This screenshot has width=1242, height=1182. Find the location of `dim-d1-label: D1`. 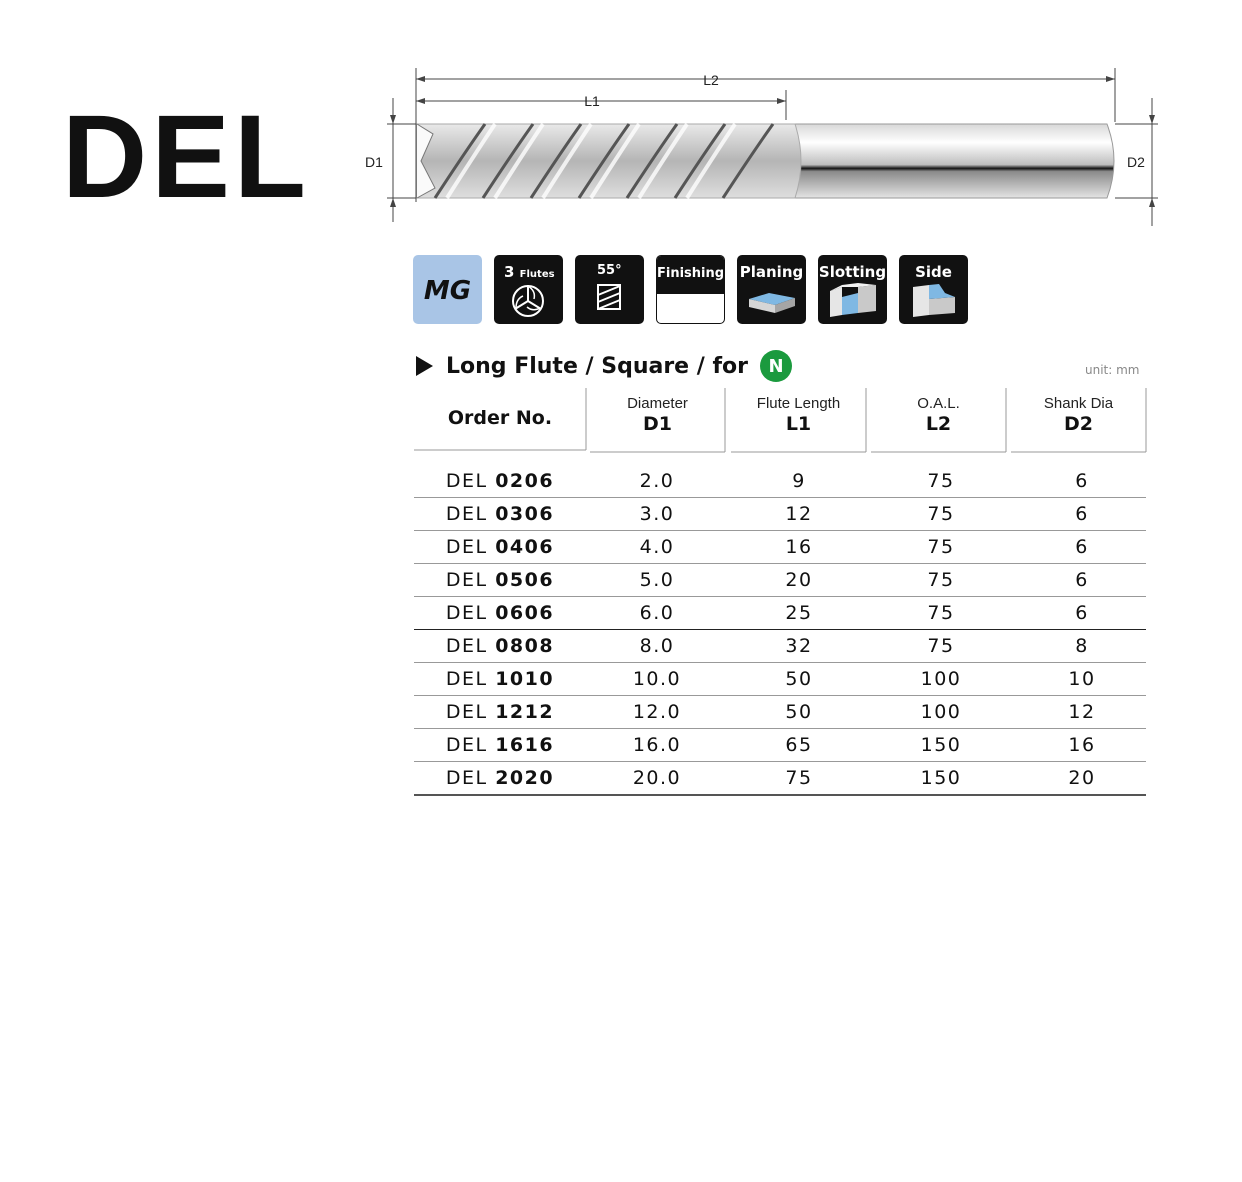

dim-d1-label: D1 is located at coordinates (374, 162).